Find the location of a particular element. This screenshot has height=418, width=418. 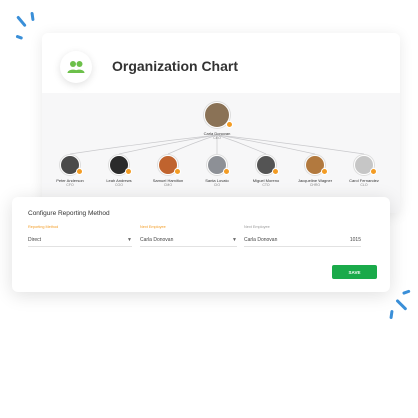

employee-role: CEO is located at coordinates (217, 138).